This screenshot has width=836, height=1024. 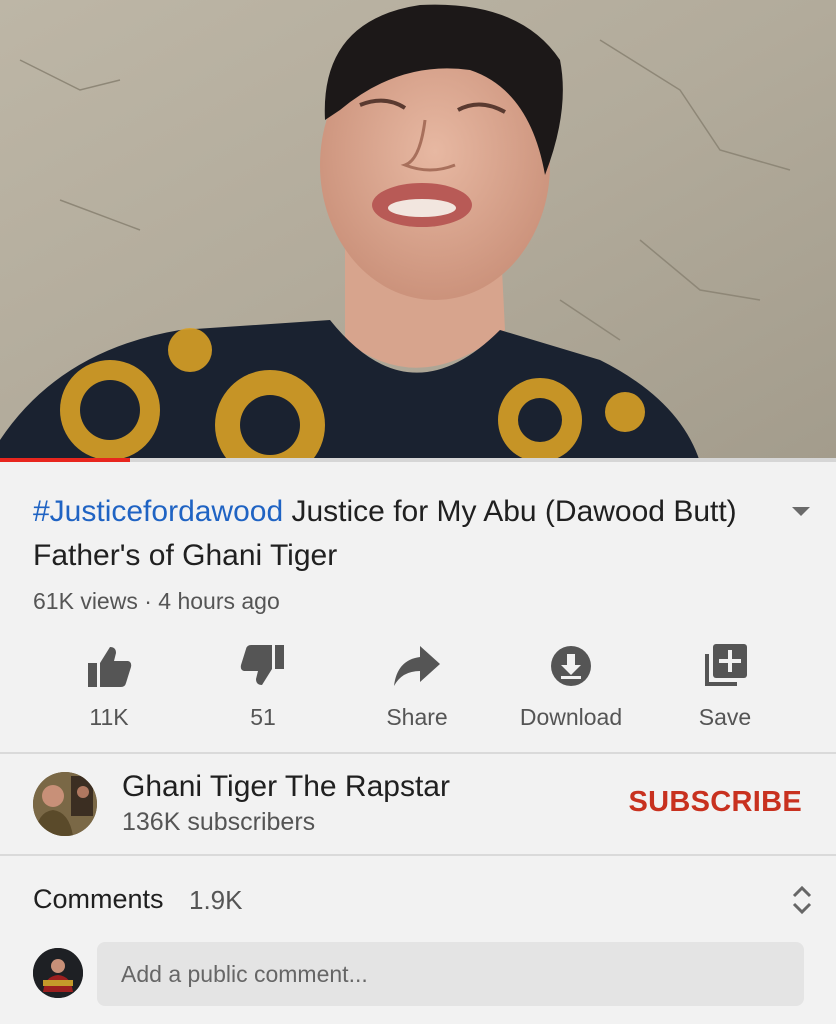 What do you see at coordinates (571, 717) in the screenshot?
I see `download-label: Download` at bounding box center [571, 717].